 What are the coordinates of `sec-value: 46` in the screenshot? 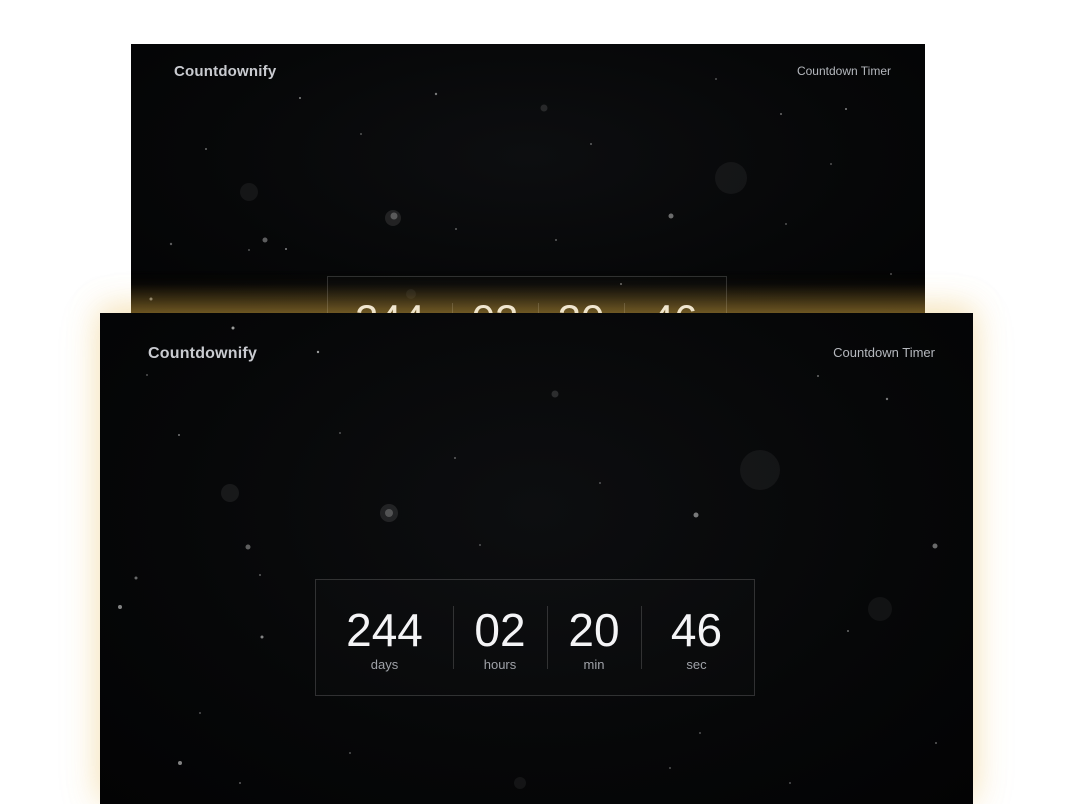 It's located at (696, 630).